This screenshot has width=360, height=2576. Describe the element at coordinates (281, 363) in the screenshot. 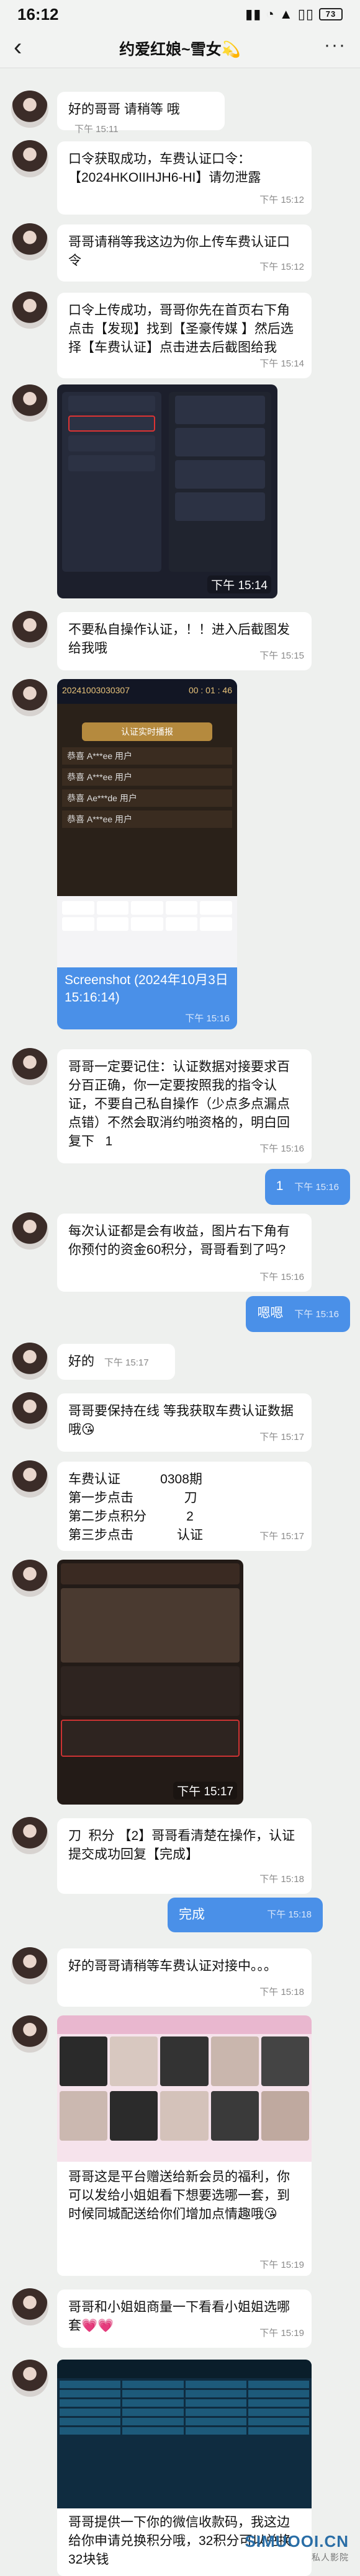

I see `message-time: 下午 15:14` at that location.